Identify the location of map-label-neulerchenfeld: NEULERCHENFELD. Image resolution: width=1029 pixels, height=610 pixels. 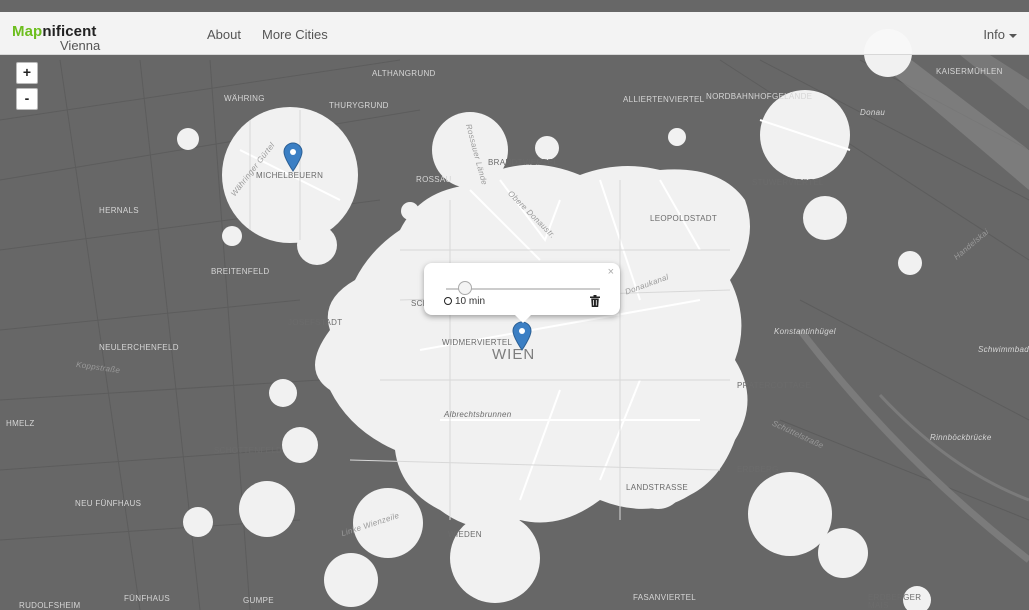
(139, 347).